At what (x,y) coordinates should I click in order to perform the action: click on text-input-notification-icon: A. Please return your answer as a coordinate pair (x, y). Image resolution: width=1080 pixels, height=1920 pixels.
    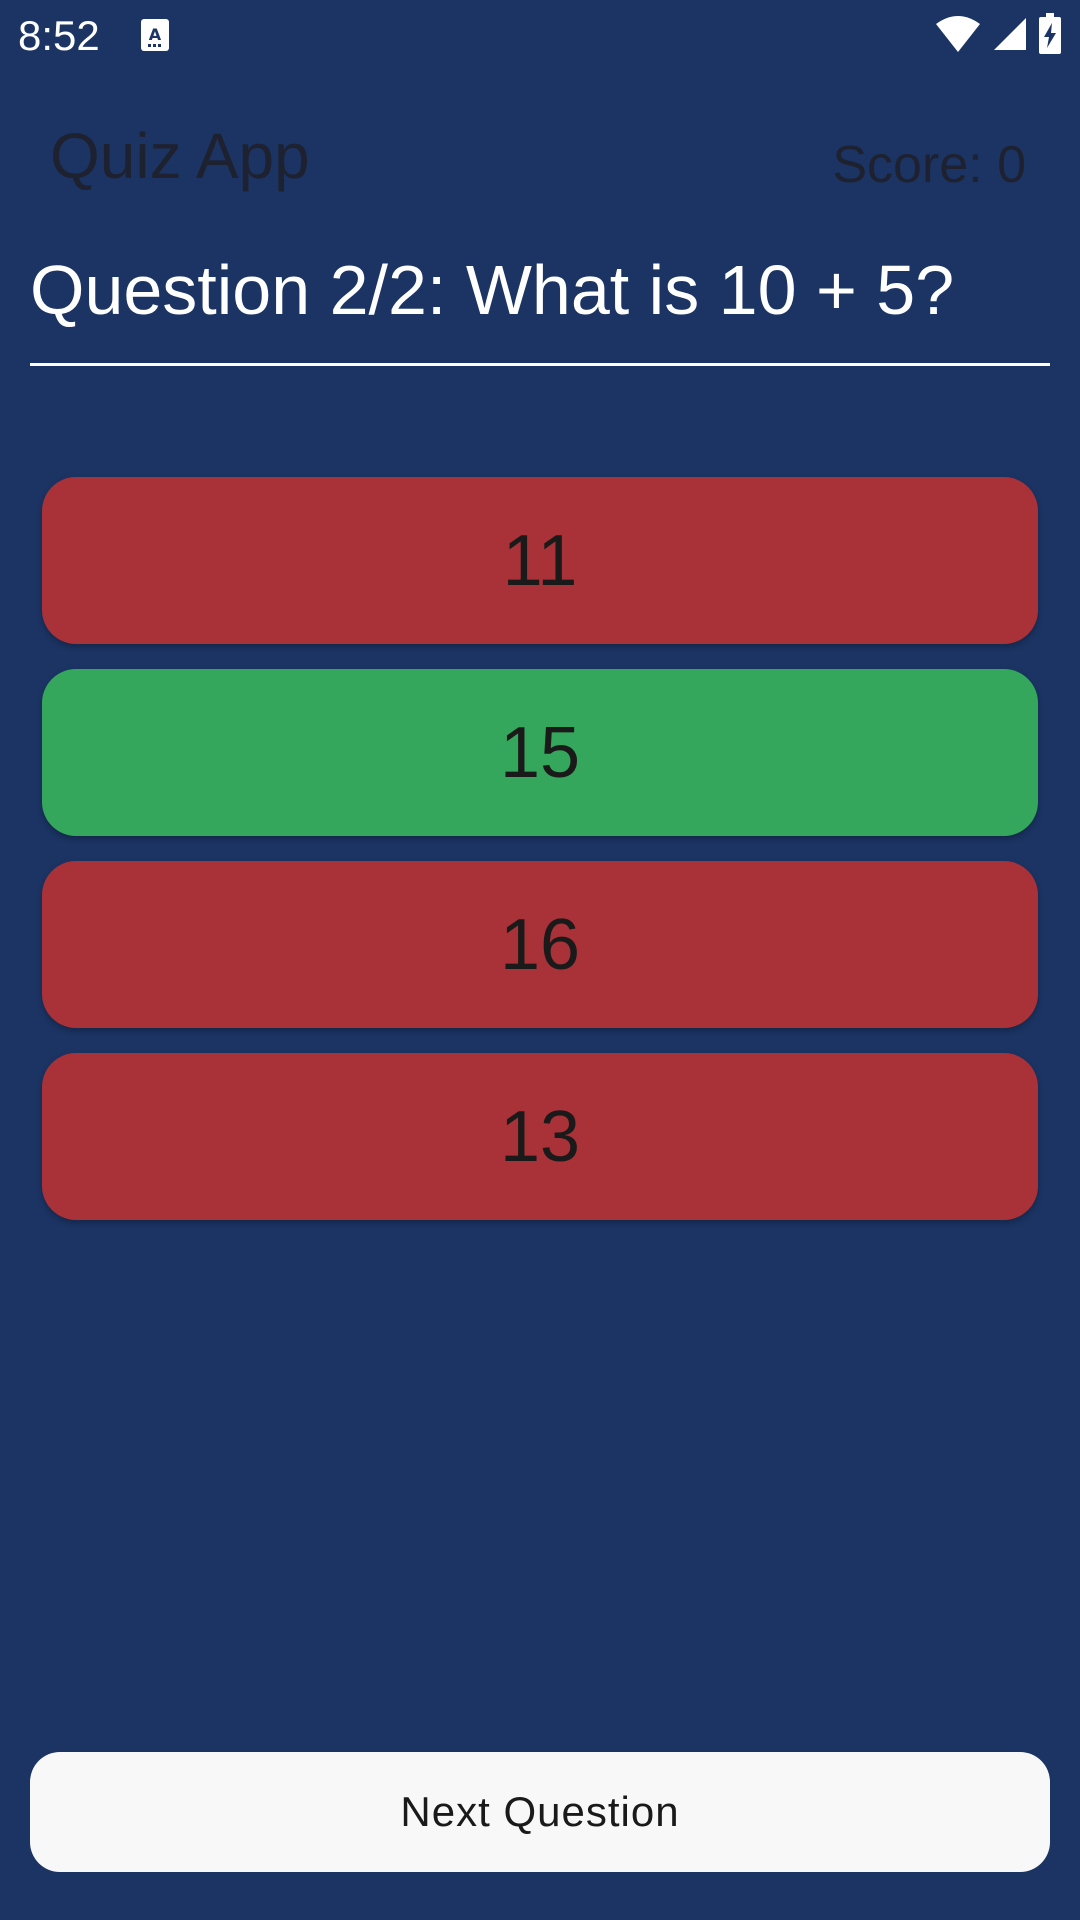
    Looking at the image, I should click on (155, 35).